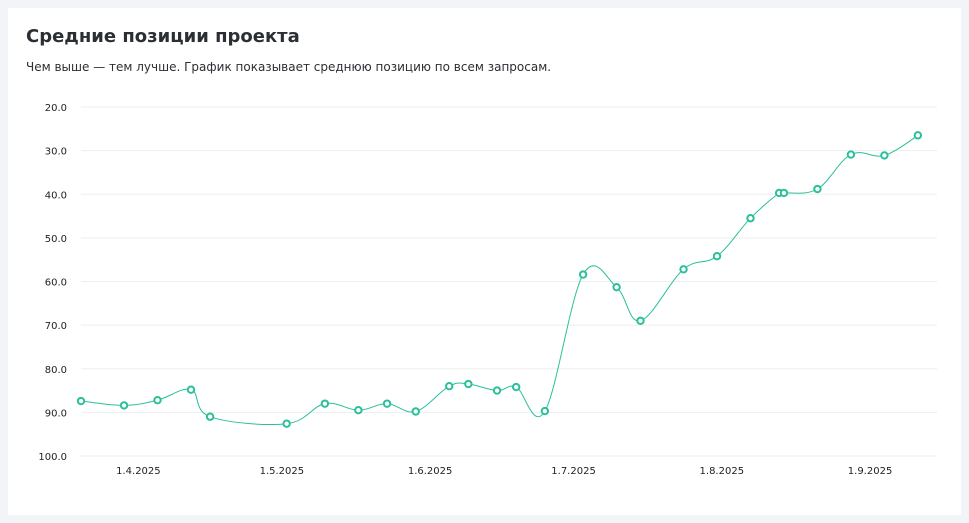 The image size is (969, 523). I want to click on y-axis-tick-labels: 20.0 30.0 40.0 50.0 60.0 70.0 80.0 90.0 100.0, so click(52, 283).